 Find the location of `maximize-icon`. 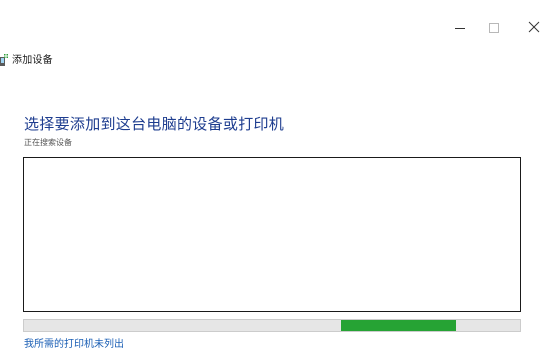

maximize-icon is located at coordinates (494, 28).